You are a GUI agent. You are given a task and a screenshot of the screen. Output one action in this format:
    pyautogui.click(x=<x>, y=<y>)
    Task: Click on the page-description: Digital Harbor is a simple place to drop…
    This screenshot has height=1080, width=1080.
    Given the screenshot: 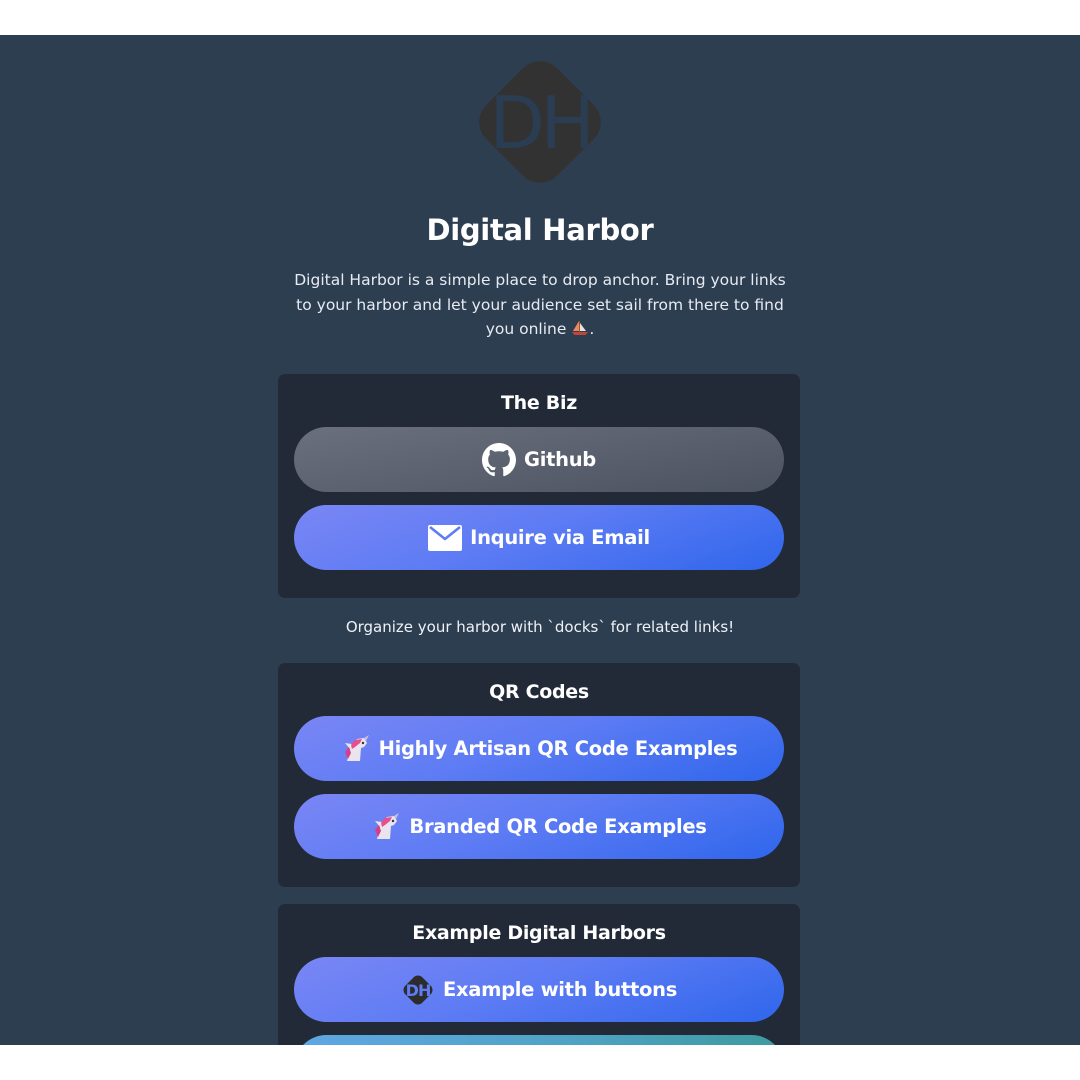 What is the action you would take?
    pyautogui.click(x=540, y=305)
    